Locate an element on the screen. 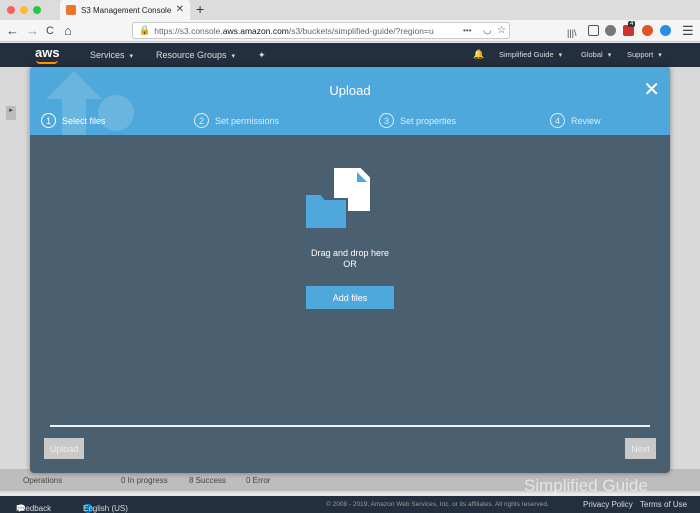 The image size is (700, 513). home-icon: ⌂ is located at coordinates (68, 31).